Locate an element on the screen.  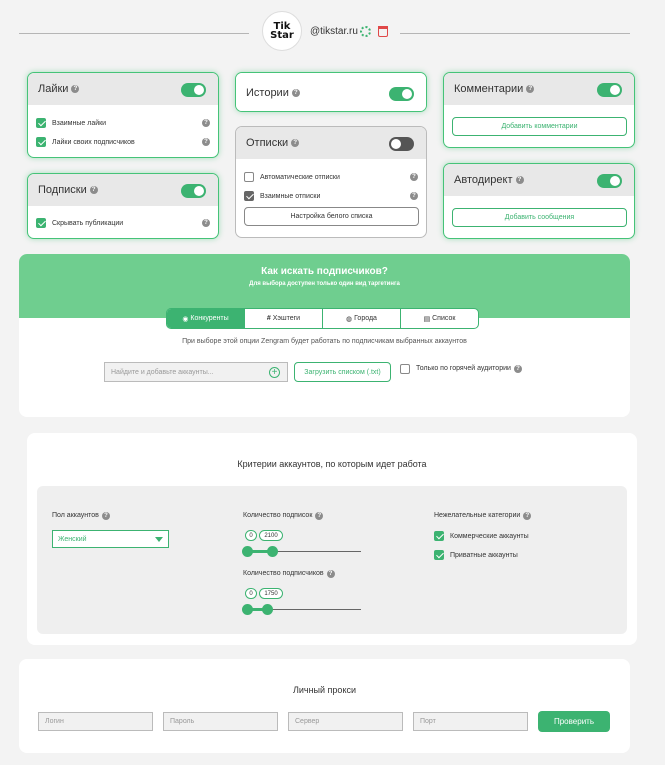
comments-toggle is located at coordinates (609, 90).